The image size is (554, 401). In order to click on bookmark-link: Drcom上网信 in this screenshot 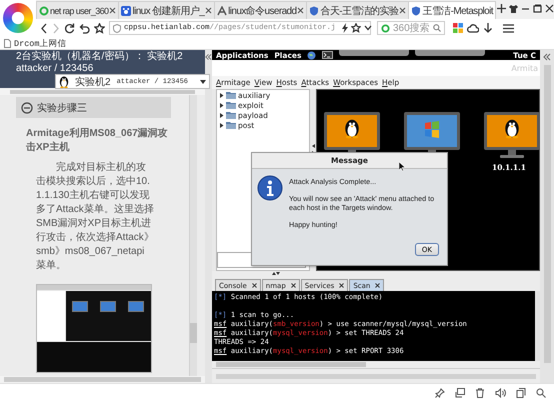, I will do `click(40, 44)`.